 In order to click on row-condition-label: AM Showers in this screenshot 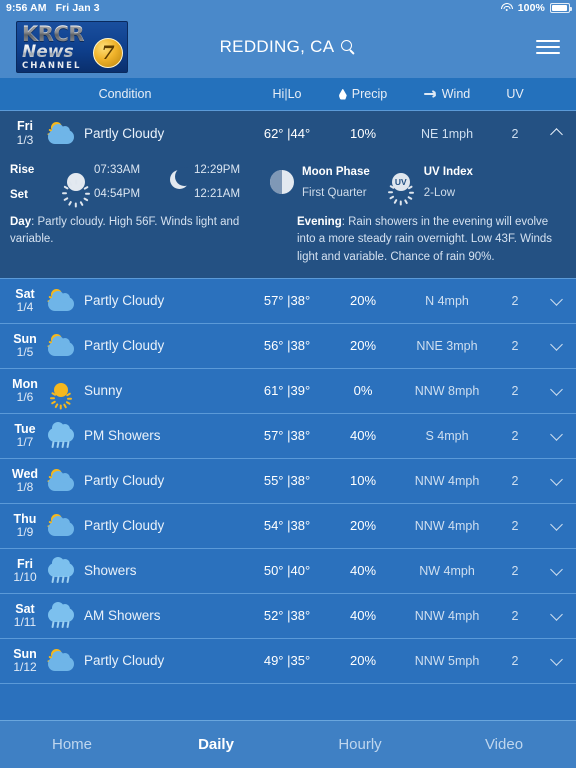, I will do `click(122, 616)`.